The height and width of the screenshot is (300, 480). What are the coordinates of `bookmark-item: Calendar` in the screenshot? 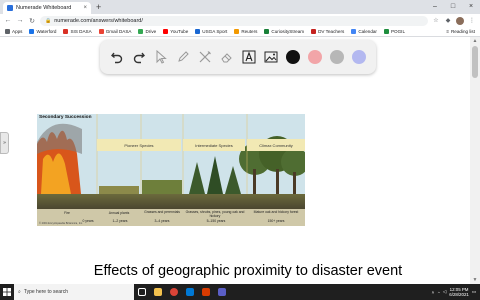 It's located at (364, 31).